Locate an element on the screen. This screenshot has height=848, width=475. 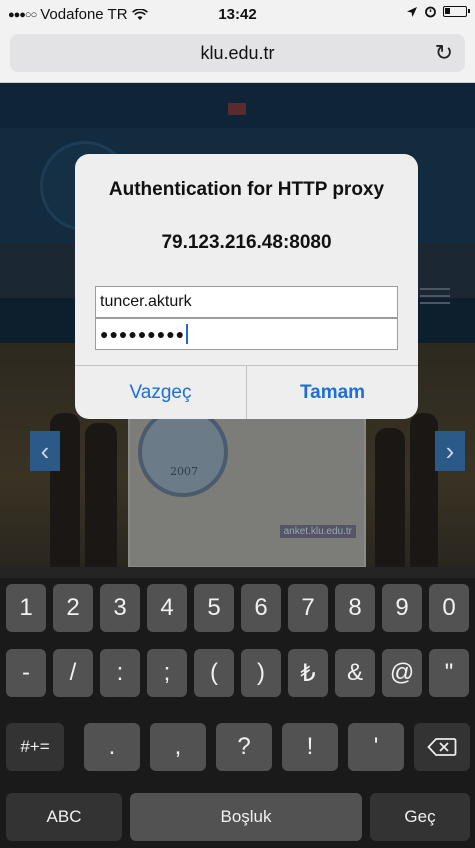
key-5: 5 is located at coordinates (214, 608).